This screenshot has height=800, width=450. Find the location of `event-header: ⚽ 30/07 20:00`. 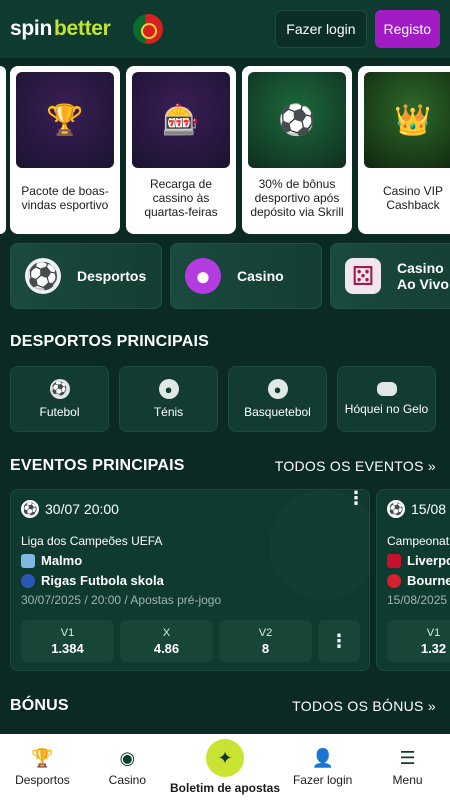

event-header: ⚽ 30/07 20:00 is located at coordinates (190, 509).